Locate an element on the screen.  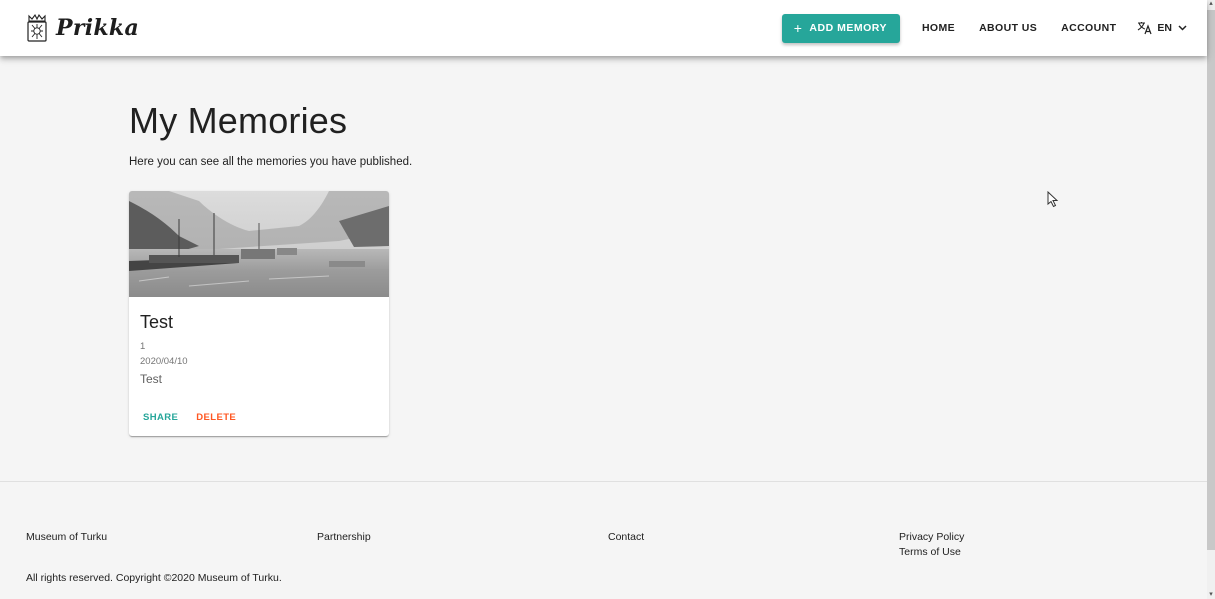
memory-number: 1 is located at coordinates (143, 346).